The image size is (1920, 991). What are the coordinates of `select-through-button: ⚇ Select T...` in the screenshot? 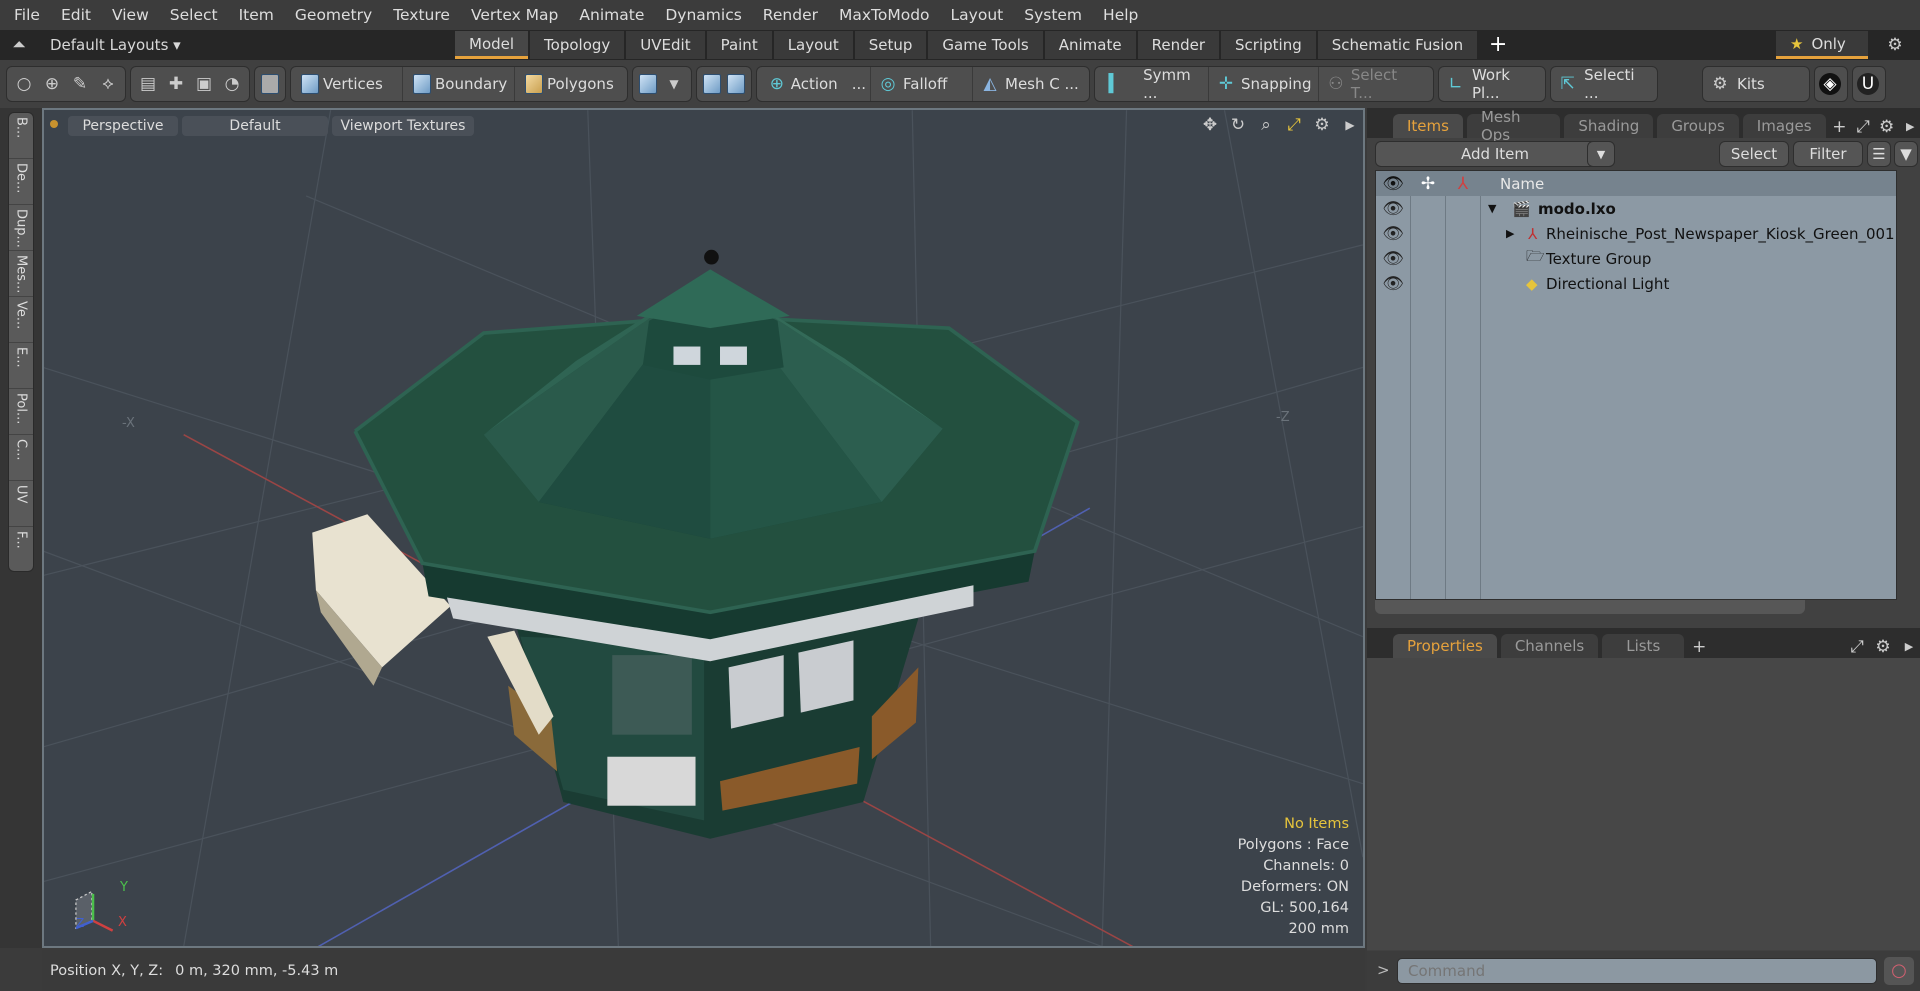 It's located at (1374, 84).